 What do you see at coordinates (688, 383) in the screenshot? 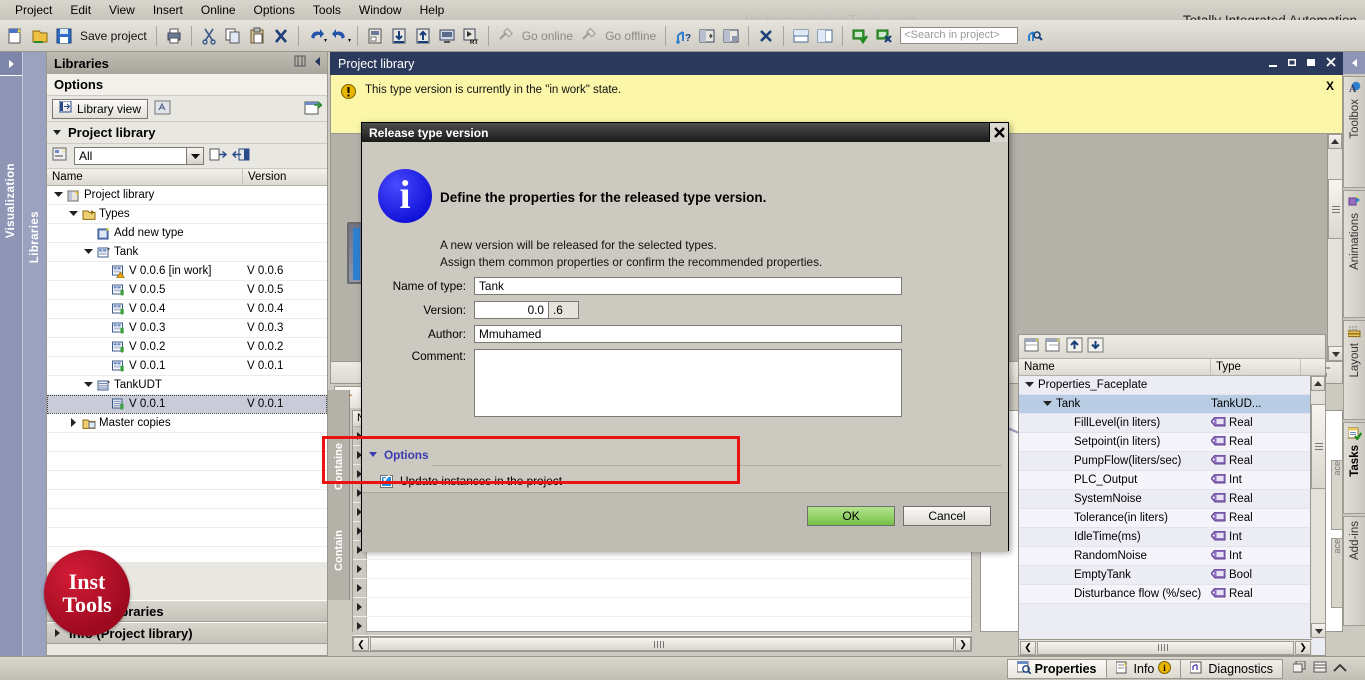
I see `comment-textarea` at bounding box center [688, 383].